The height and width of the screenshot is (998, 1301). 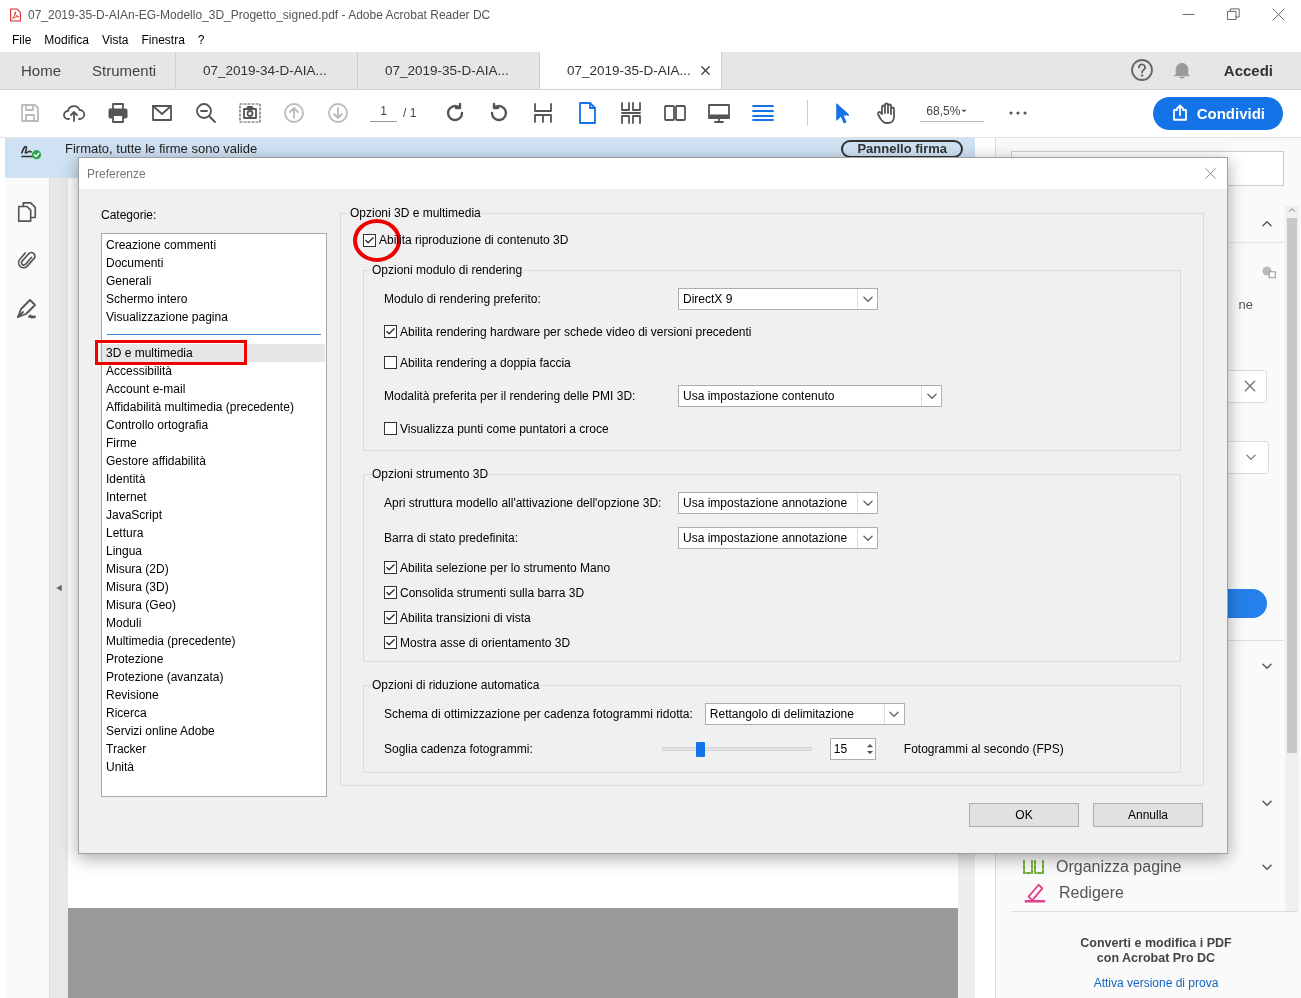 I want to click on dropdown: Rettangolo di delimitazione, so click(x=804, y=713).